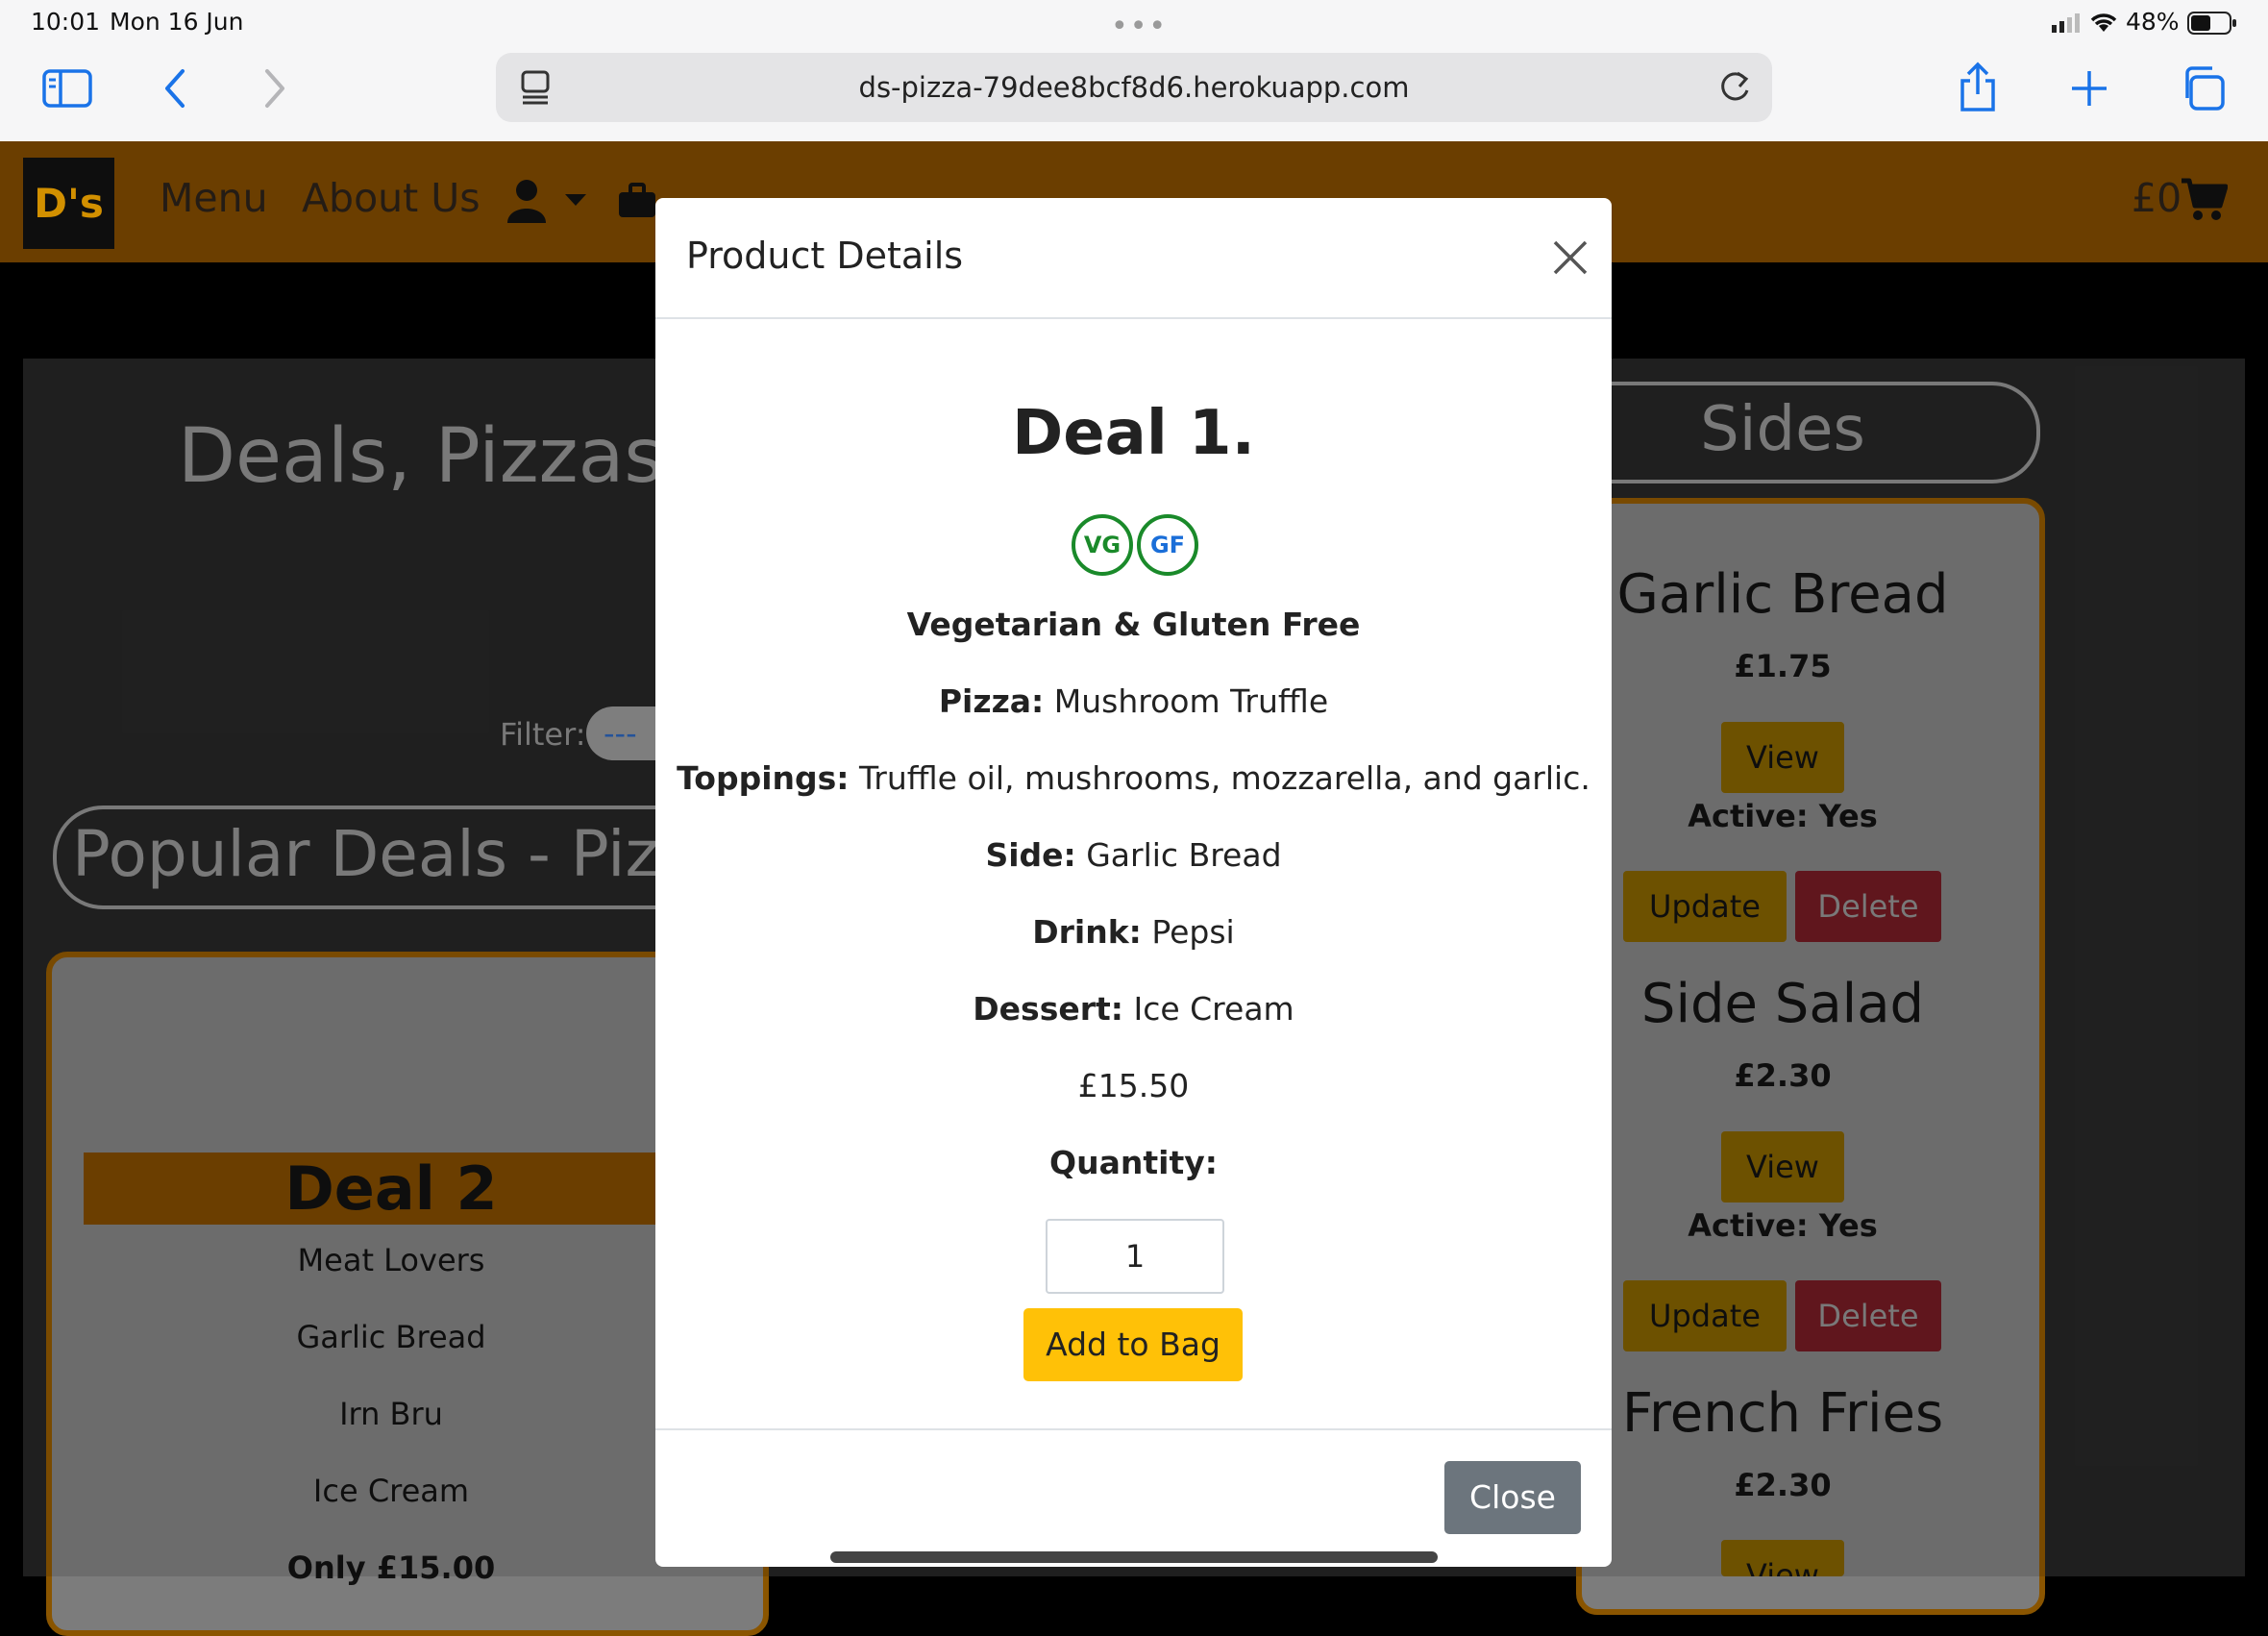 The image size is (2268, 1636). Describe the element at coordinates (1978, 87) in the screenshot. I see `share-icon` at that location.